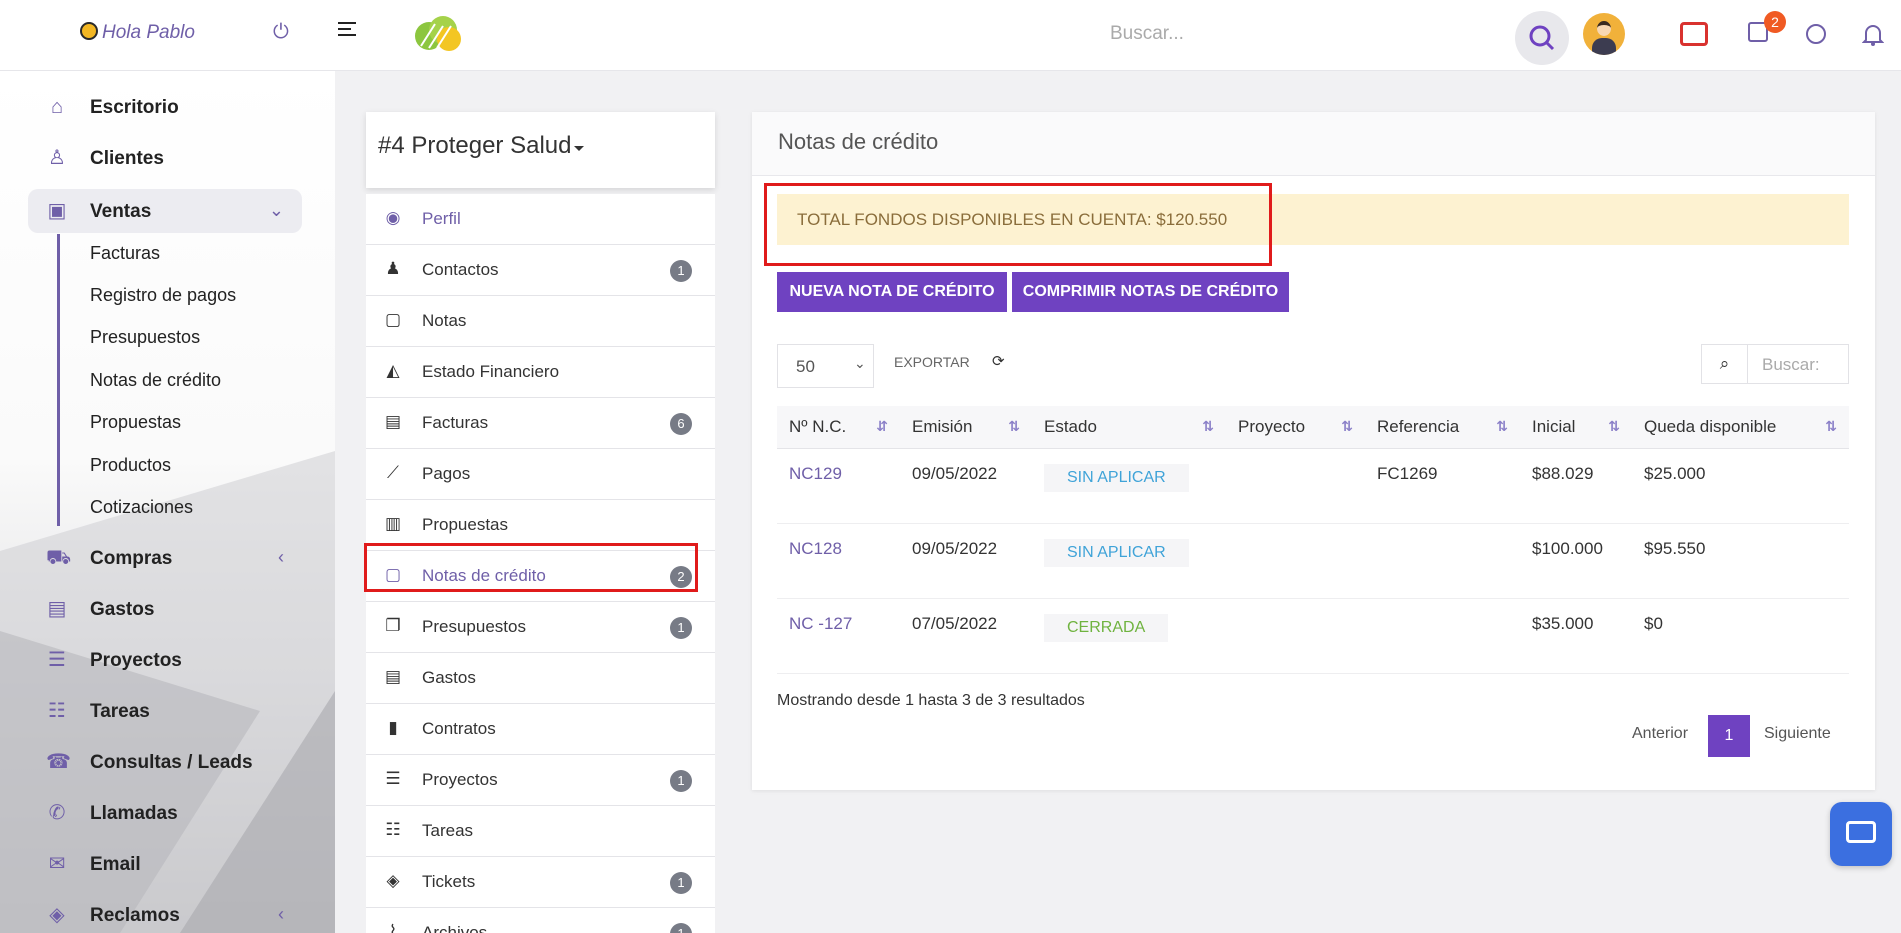 The height and width of the screenshot is (933, 1901). What do you see at coordinates (858, 141) in the screenshot?
I see `card-title: Notas de crédito` at bounding box center [858, 141].